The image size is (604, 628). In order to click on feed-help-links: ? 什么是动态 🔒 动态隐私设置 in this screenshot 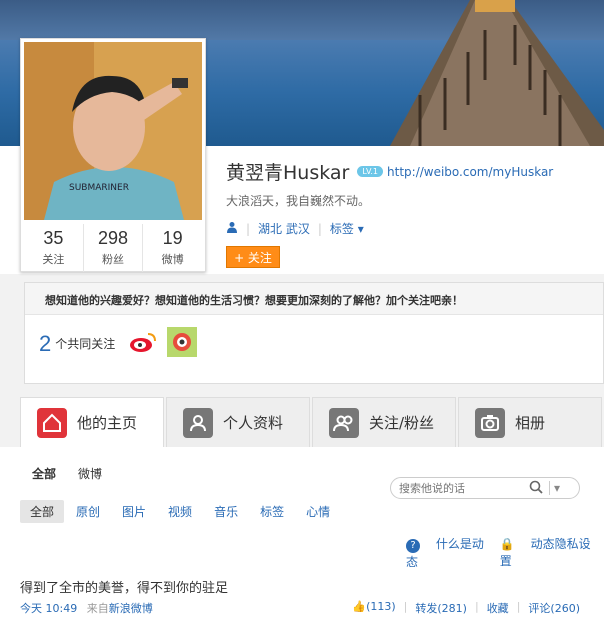, I will do `click(505, 552)`.